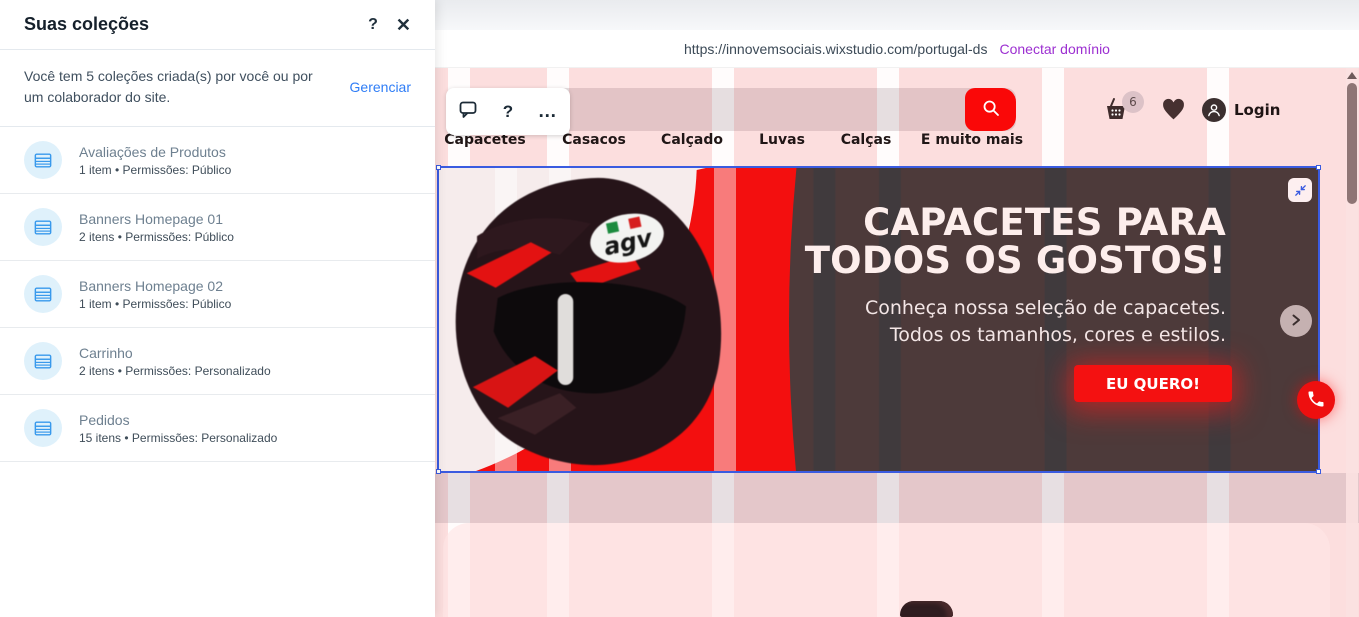  What do you see at coordinates (1257, 110) in the screenshot?
I see `login-label: Login` at bounding box center [1257, 110].